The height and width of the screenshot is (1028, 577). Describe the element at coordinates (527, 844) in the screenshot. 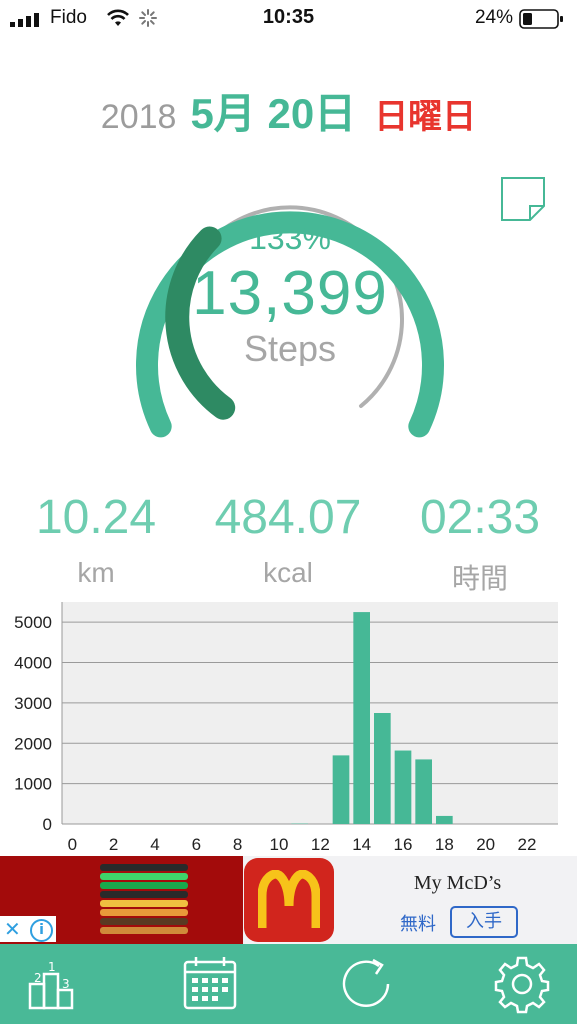

I see `x-tick-label: 22` at that location.